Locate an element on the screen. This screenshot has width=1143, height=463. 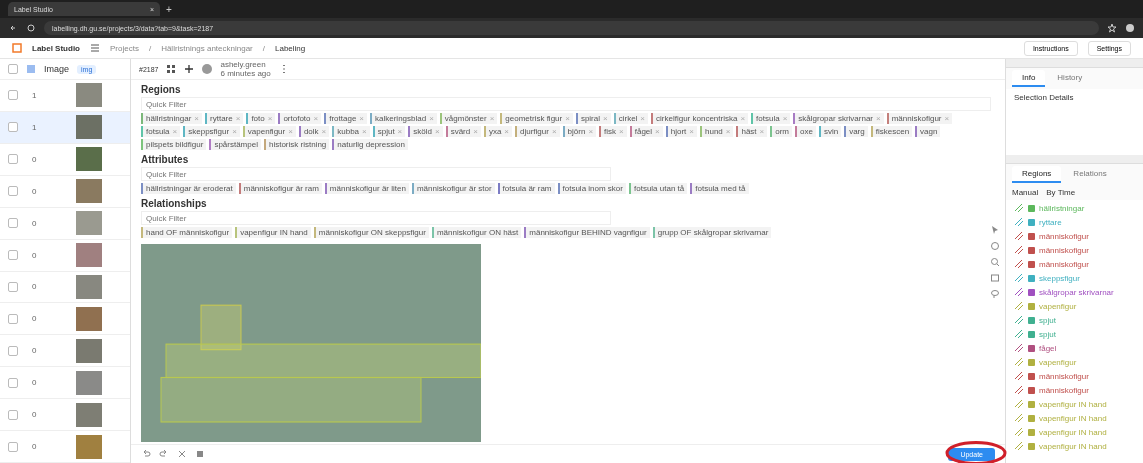
label-tag: människofigur är ram is located at coordinates (280, 188).